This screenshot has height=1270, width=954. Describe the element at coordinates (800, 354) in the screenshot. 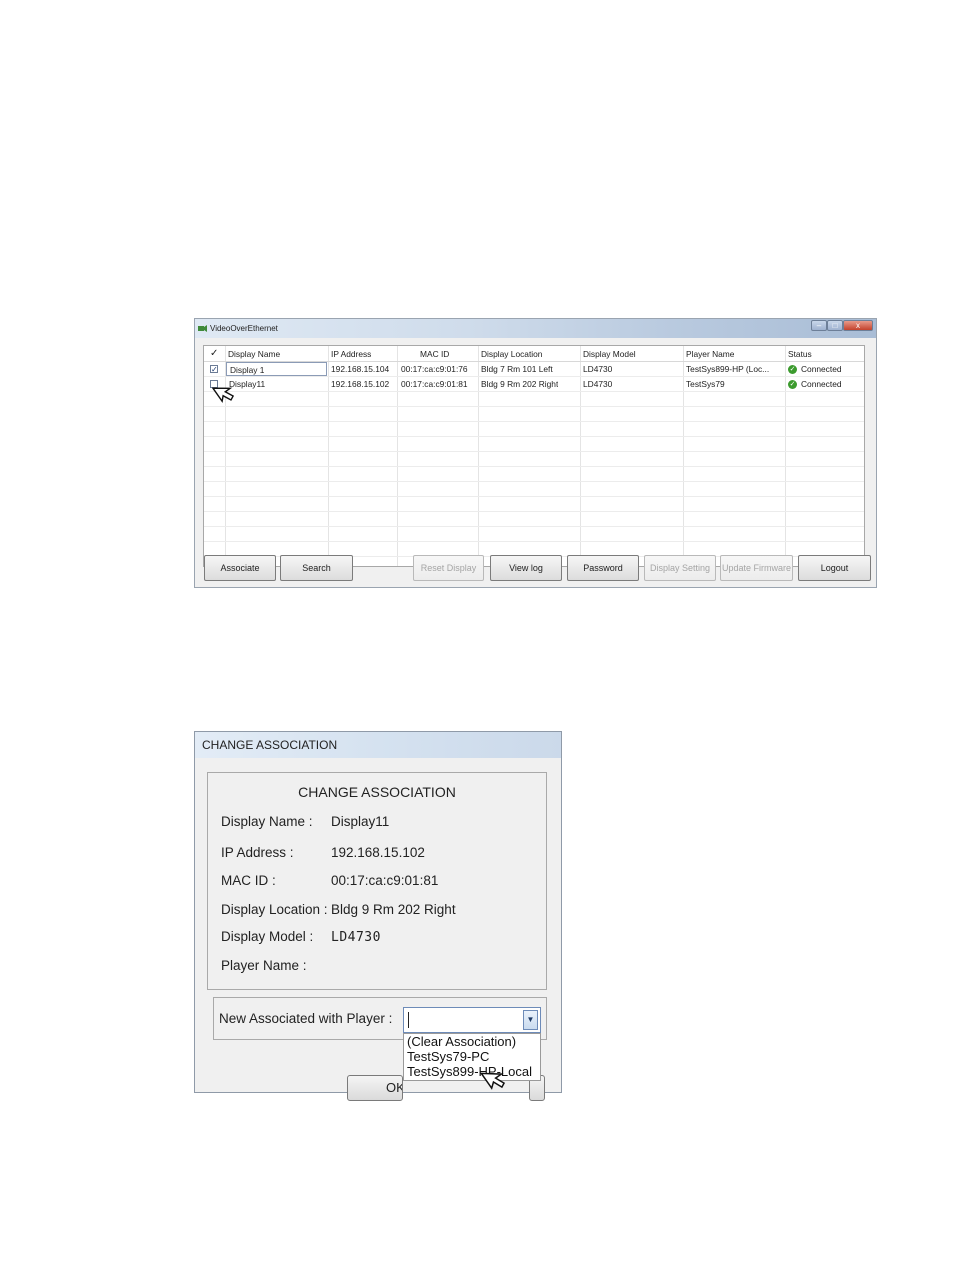

I see `column-header-status: Status` at that location.